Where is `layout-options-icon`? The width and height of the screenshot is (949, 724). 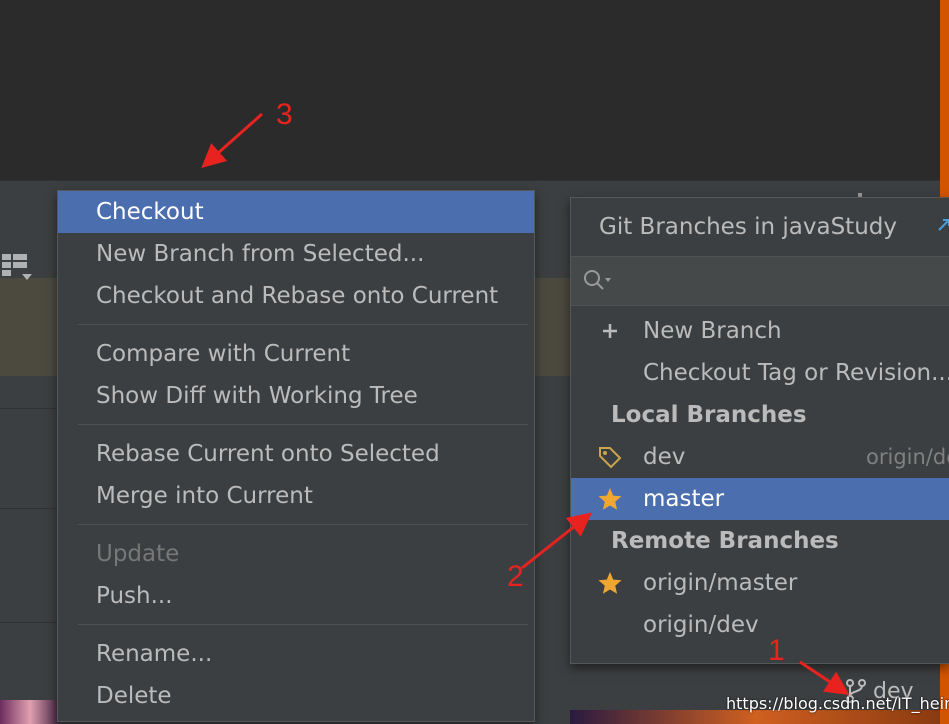
layout-options-icon is located at coordinates (17, 267).